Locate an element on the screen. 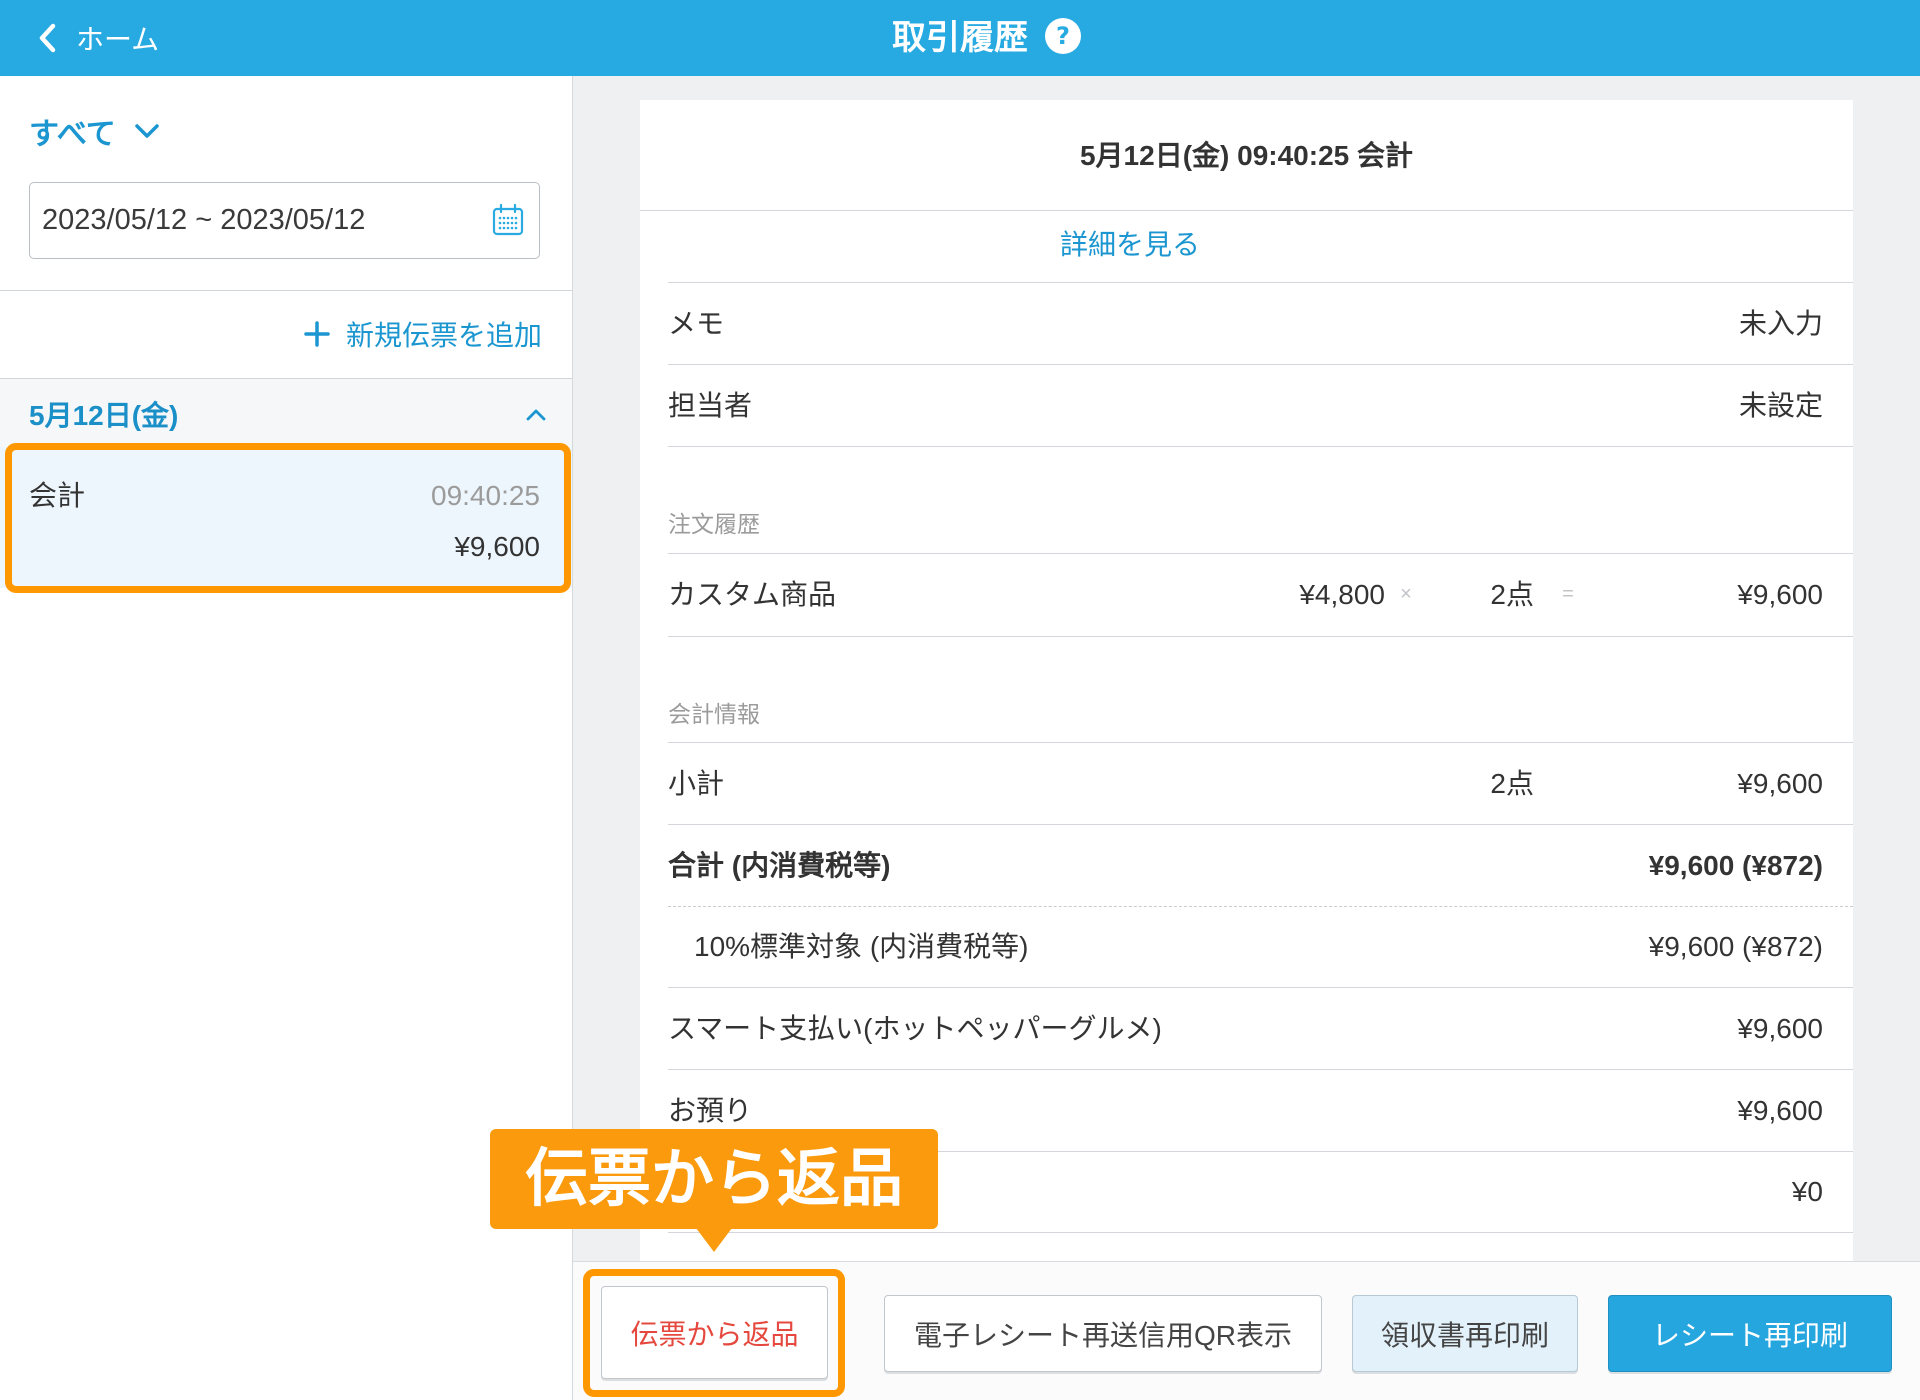  payment-info-section: 会計情報 is located at coordinates (1260, 690).